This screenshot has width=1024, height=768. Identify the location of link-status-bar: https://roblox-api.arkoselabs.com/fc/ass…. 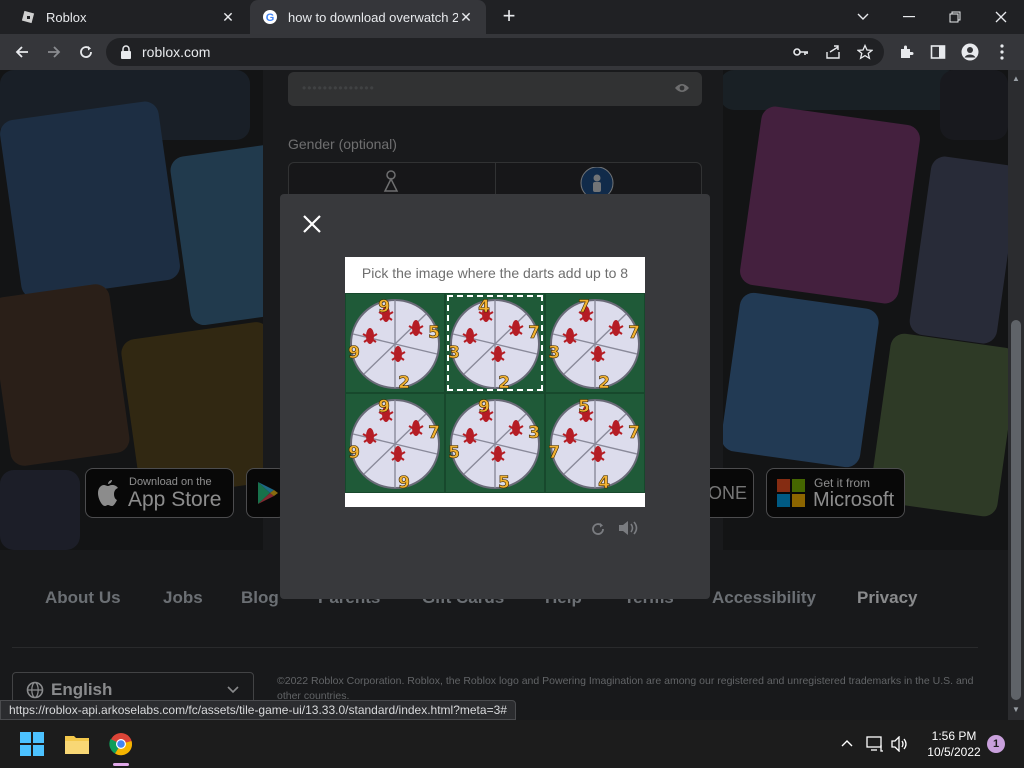
(258, 710).